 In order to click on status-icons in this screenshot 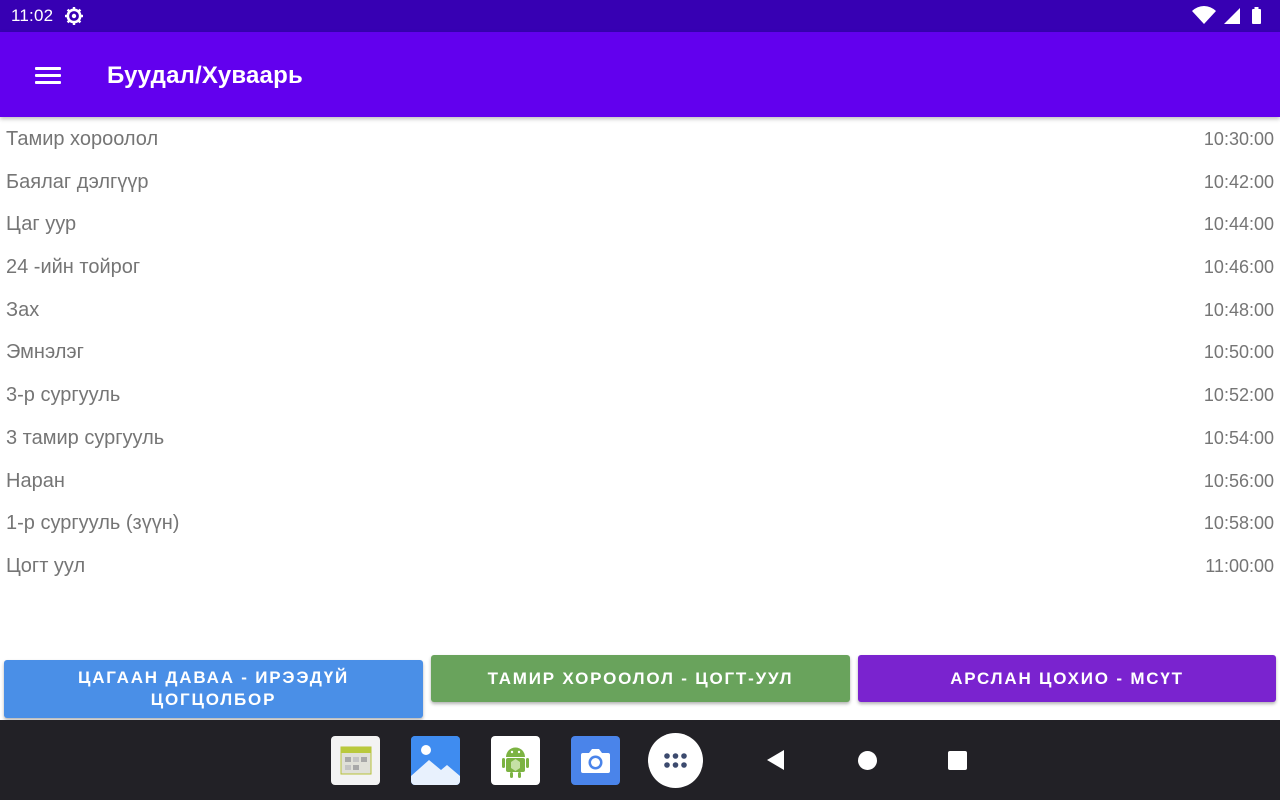, I will do `click(1226, 15)`.